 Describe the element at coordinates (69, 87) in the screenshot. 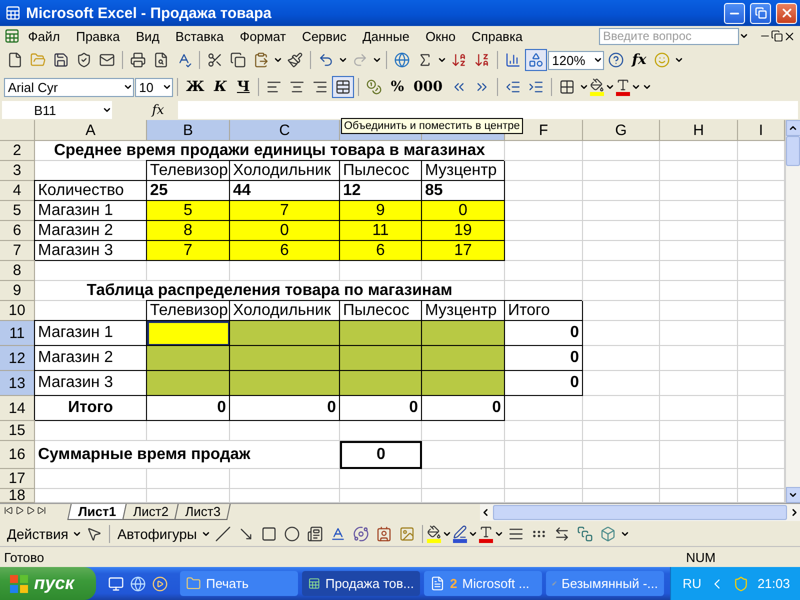

I see `font-dropdown: Arial Cyr` at that location.